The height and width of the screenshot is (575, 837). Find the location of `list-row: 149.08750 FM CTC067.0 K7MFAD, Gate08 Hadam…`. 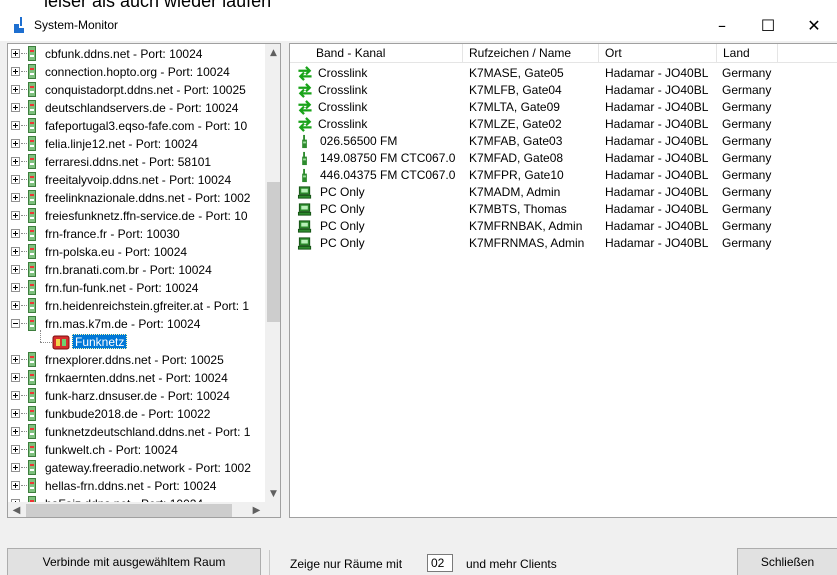

list-row: 149.08750 FM CTC067.0 K7MFAD, Gate08 Hadam… is located at coordinates (563, 158).